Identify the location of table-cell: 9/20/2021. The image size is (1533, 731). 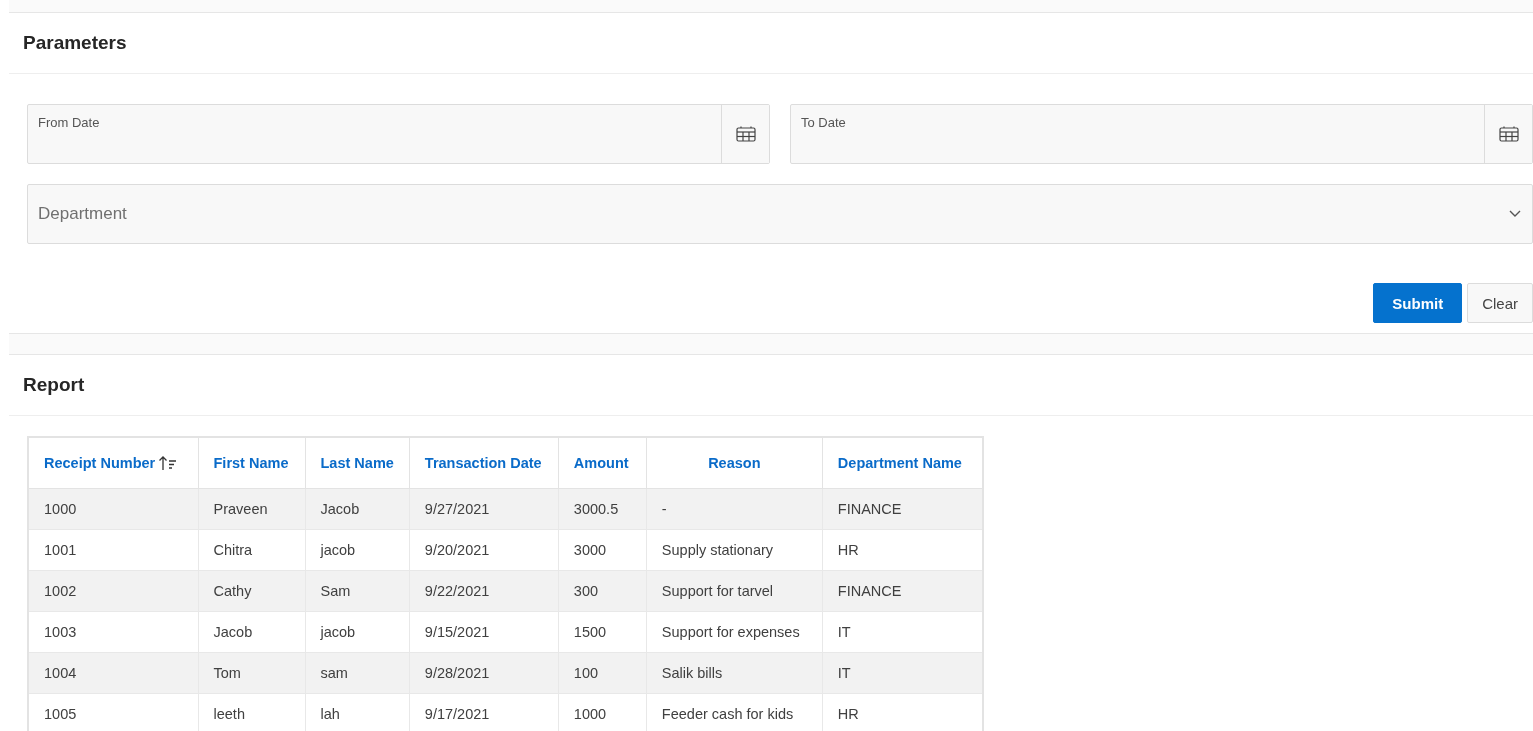
(484, 550).